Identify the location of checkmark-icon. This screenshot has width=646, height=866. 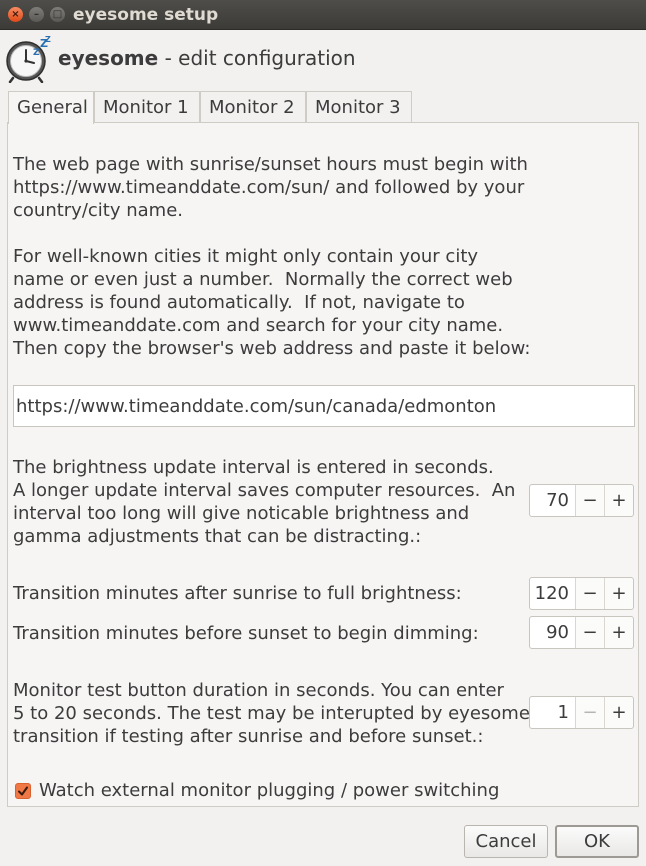
(23, 790).